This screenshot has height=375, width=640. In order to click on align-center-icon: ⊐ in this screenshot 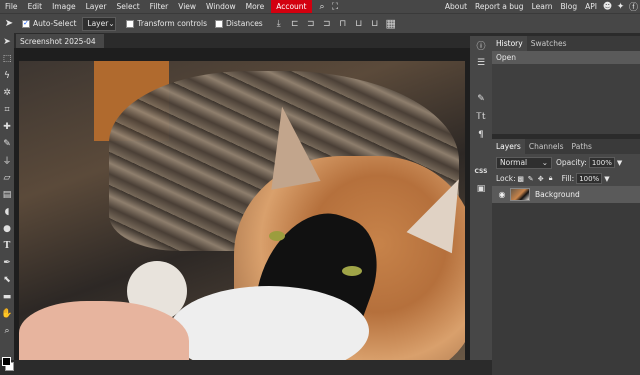, I will do `click(311, 24)`.